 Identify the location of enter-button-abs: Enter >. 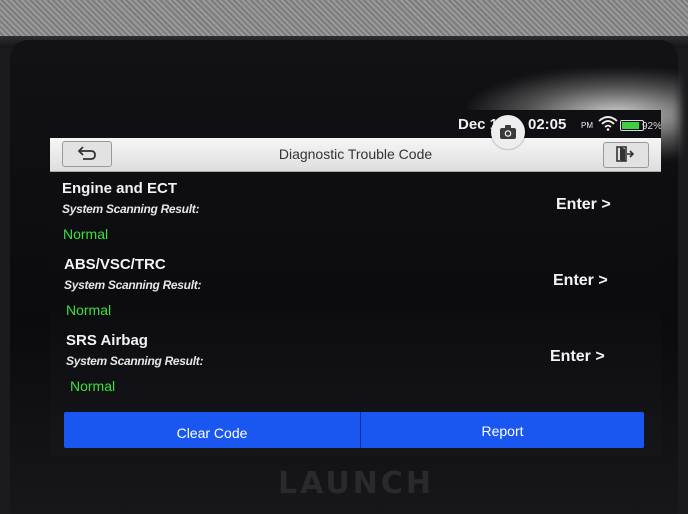
(580, 281).